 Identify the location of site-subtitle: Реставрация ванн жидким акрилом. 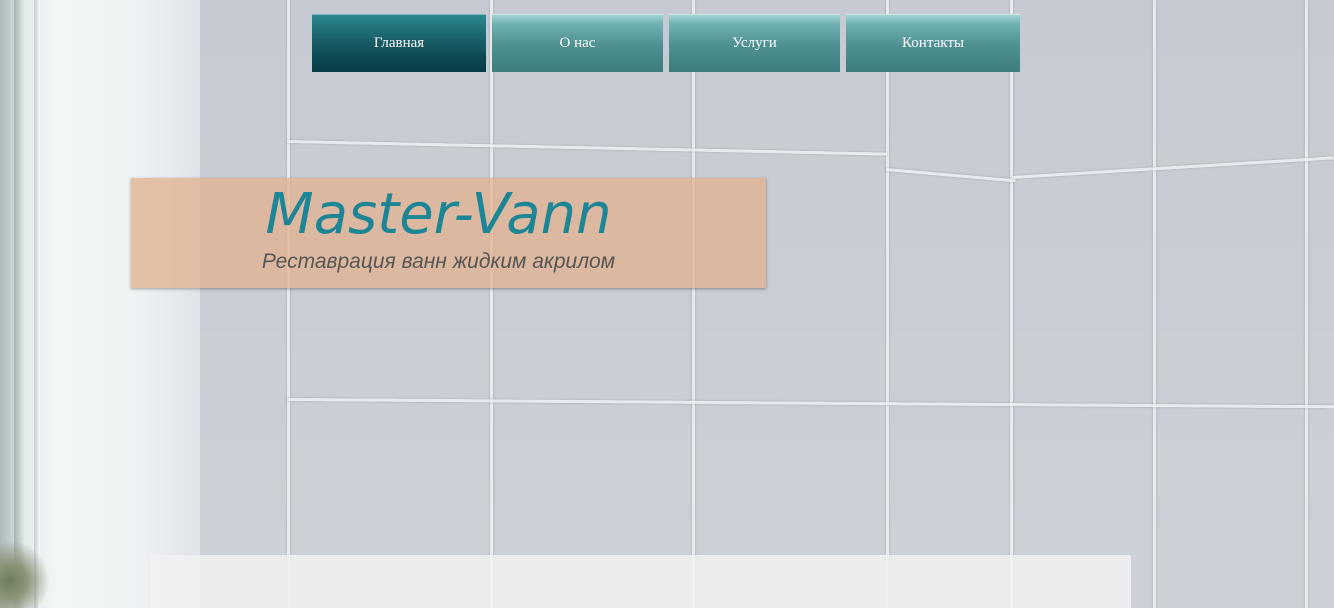
(438, 261).